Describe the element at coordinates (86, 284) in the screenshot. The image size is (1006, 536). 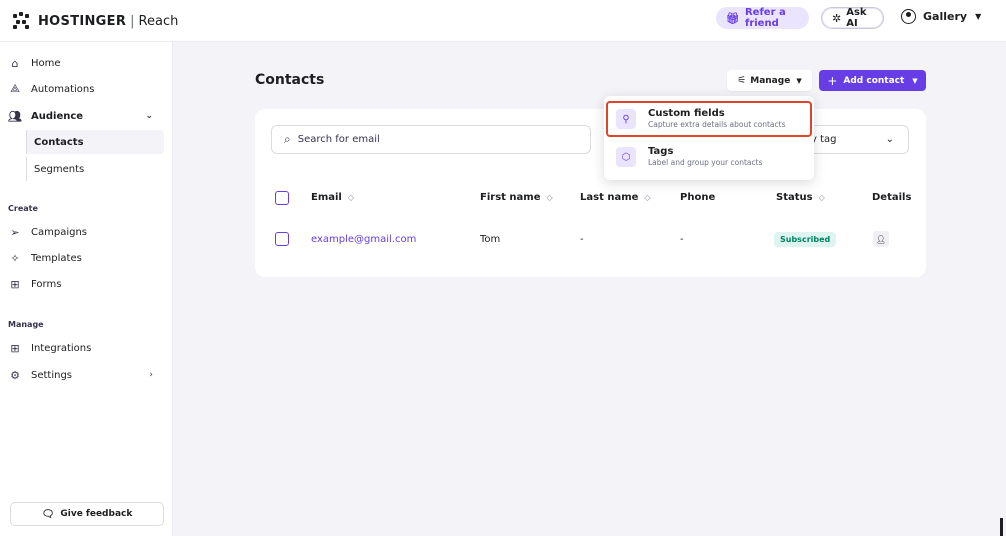
I see `sidebar-item-forms: ⊞ Forms` at that location.